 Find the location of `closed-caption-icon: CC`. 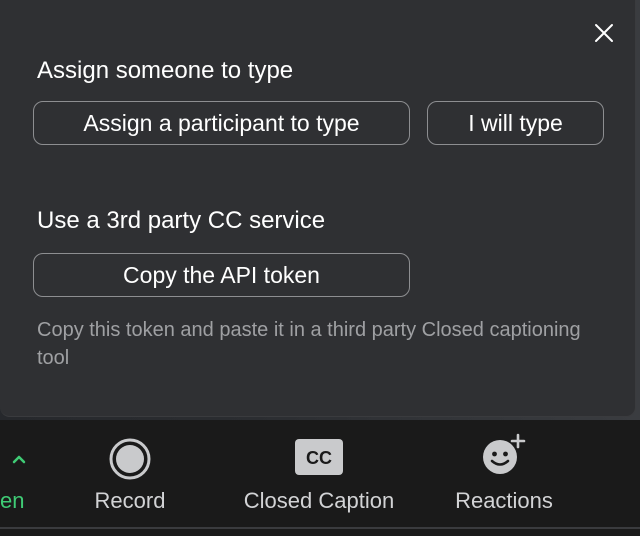

closed-caption-icon: CC is located at coordinates (319, 457).